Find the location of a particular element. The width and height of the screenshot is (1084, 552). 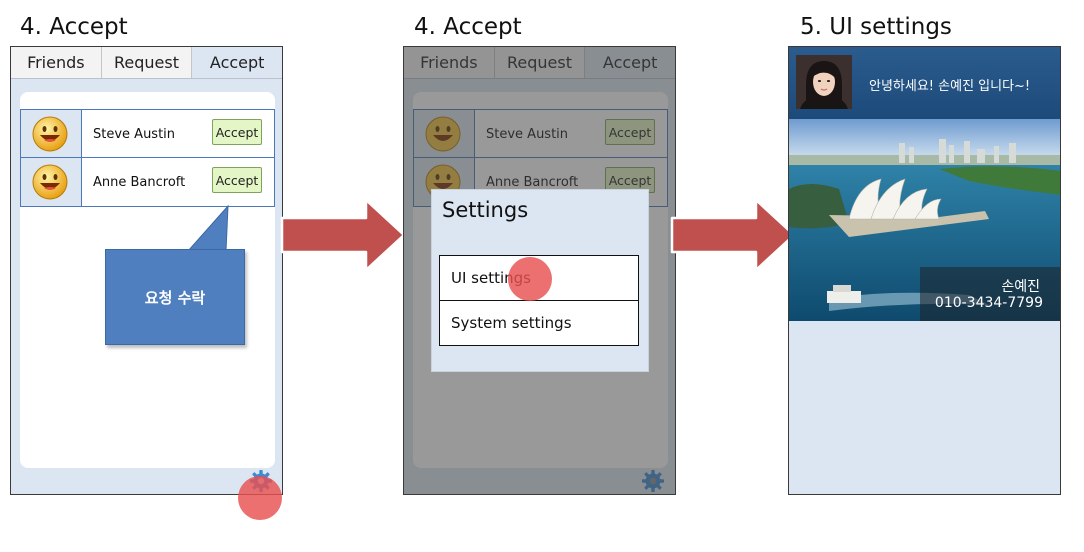

profile-header: 안녕하세요! 손예진 입니다~! is located at coordinates (924, 83).